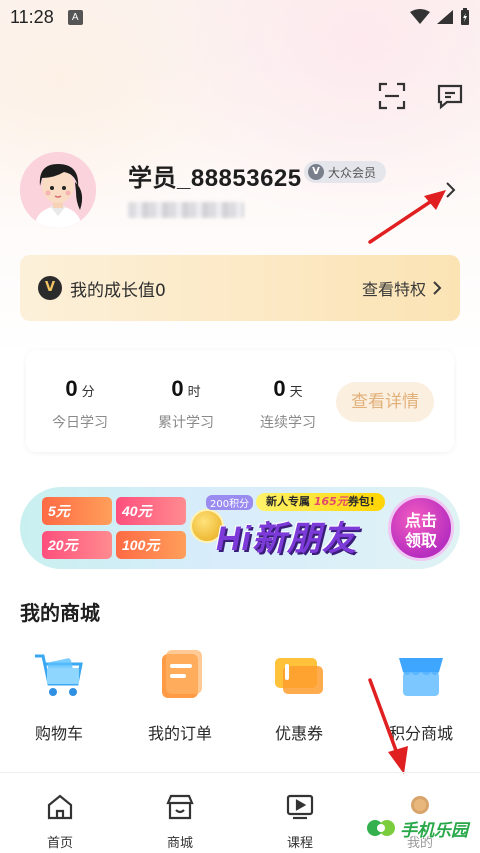  I want to click on masked-phone-number, so click(186, 210).